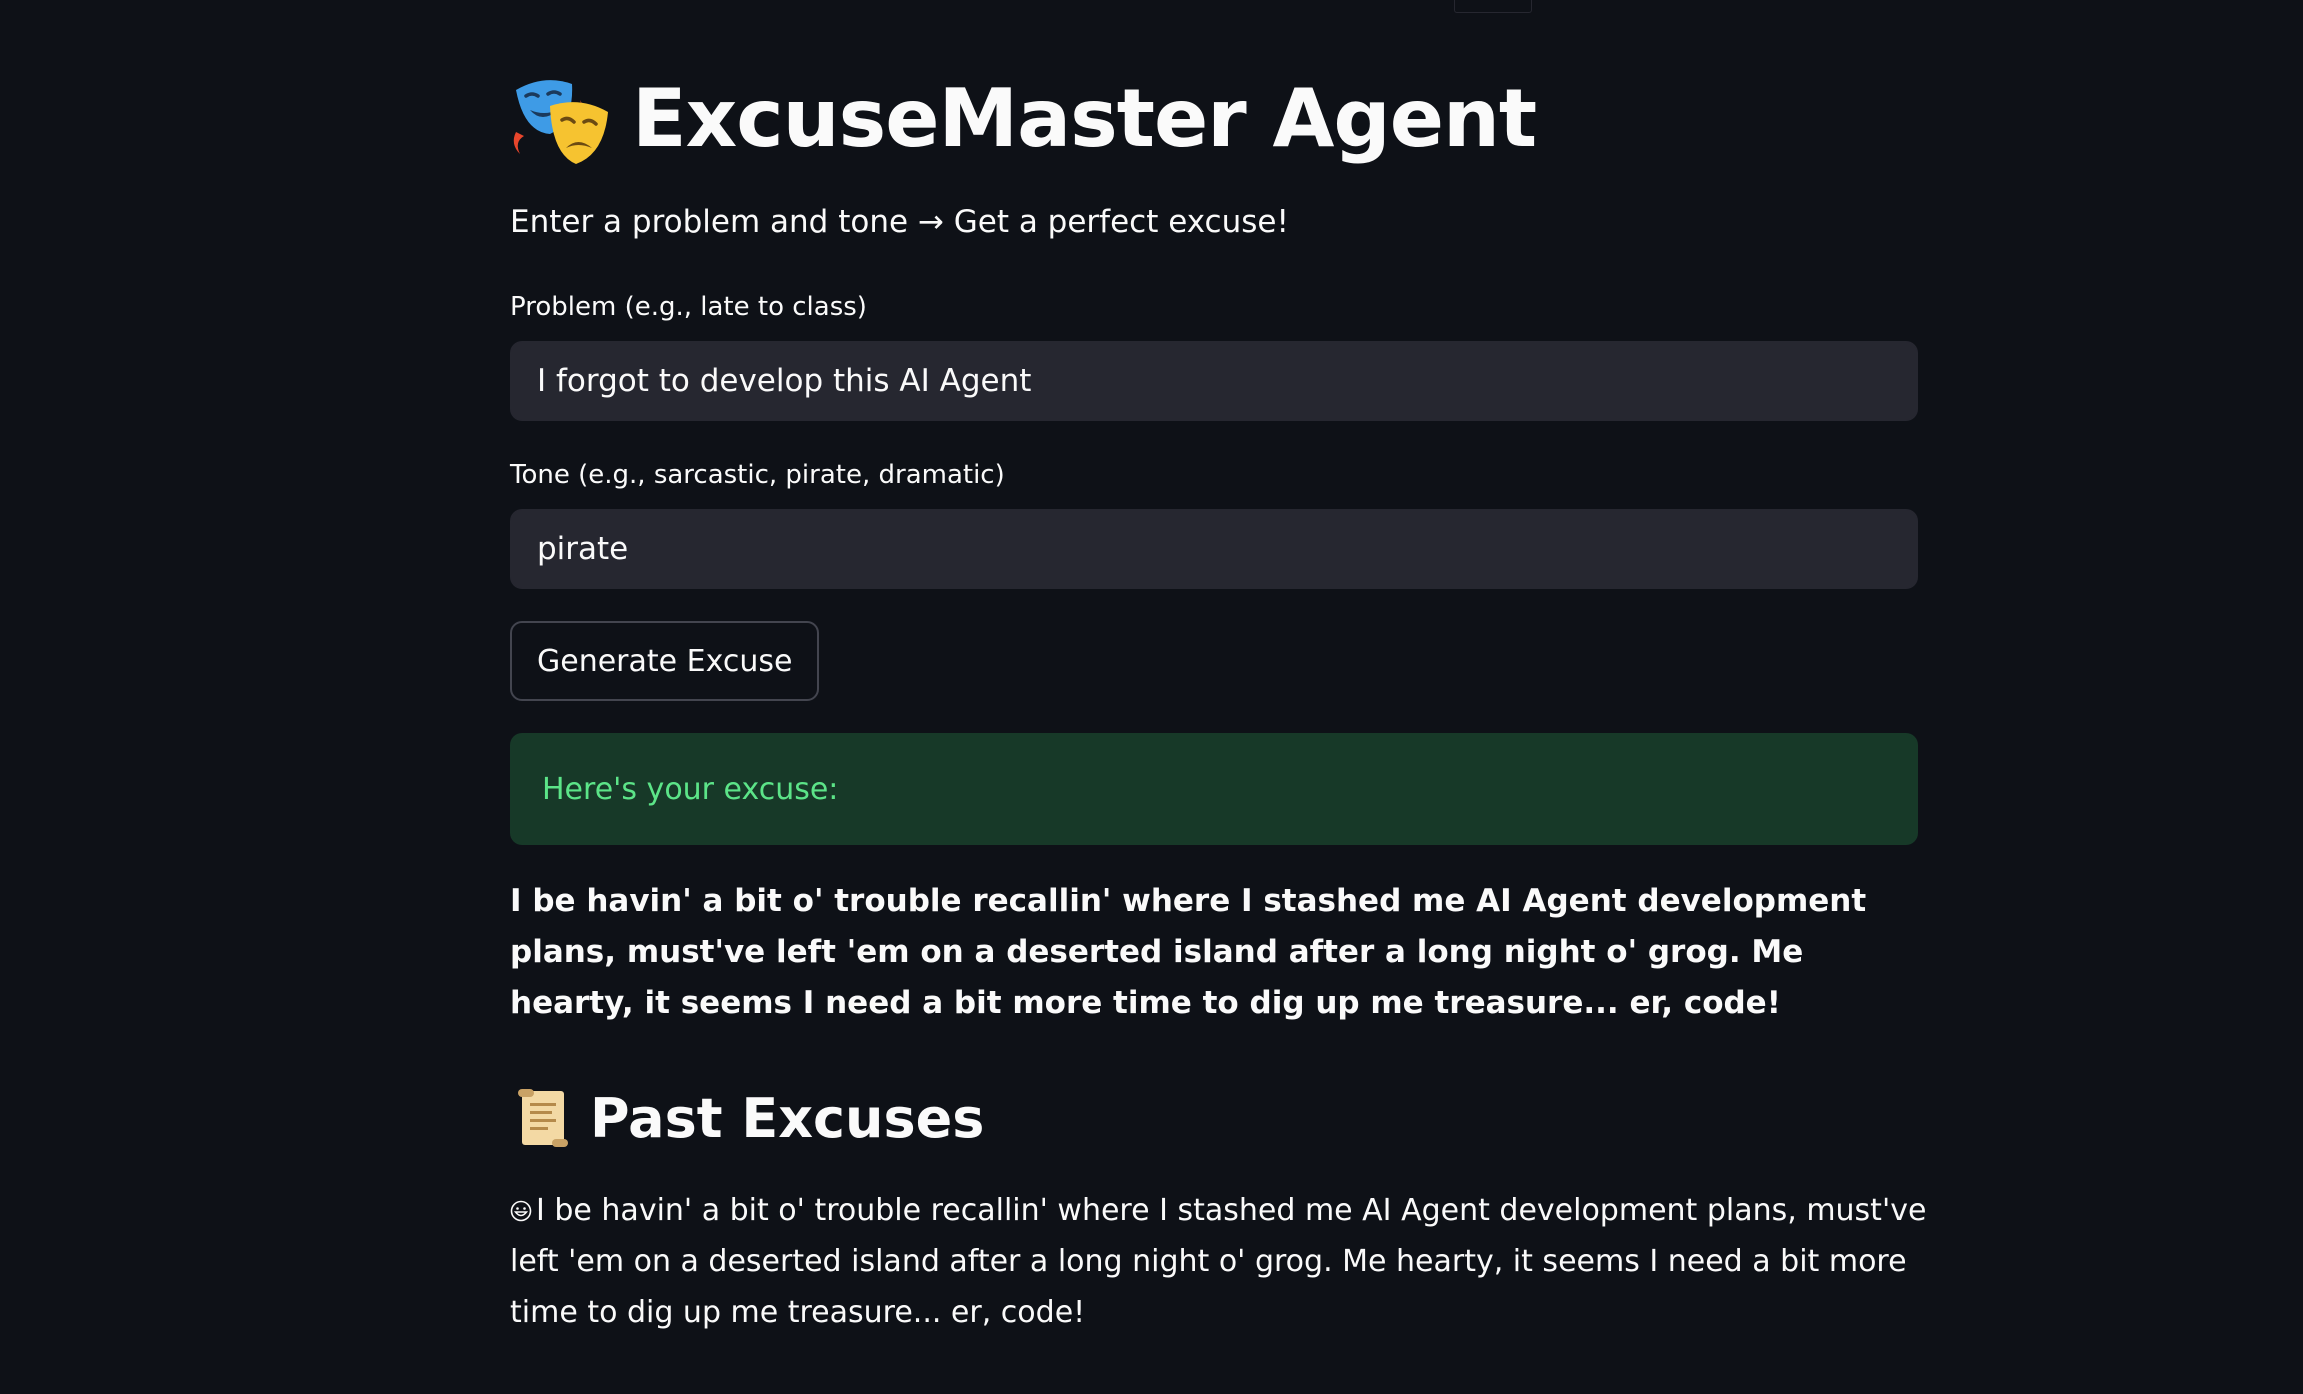 Image resolution: width=2303 pixels, height=1394 pixels. What do you see at coordinates (1214, 549) in the screenshot?
I see `tone-input` at bounding box center [1214, 549].